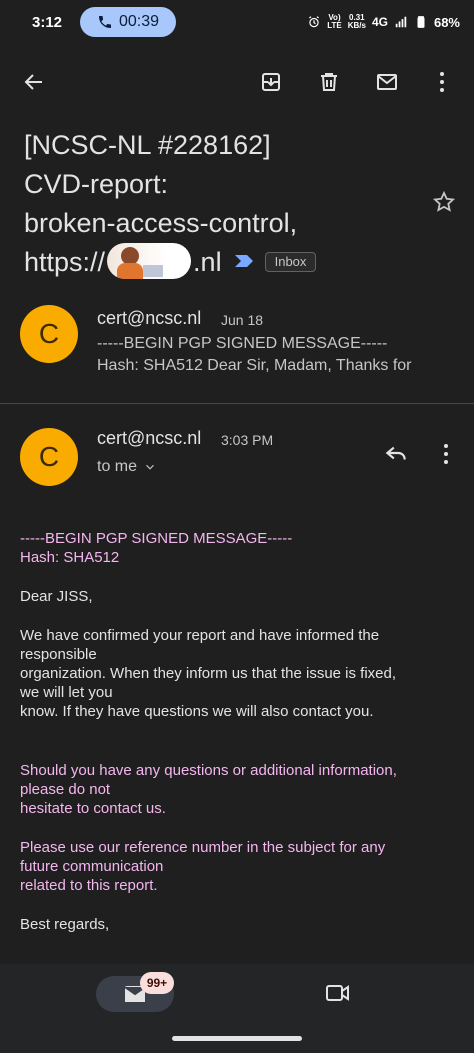 The width and height of the screenshot is (474, 1053). Describe the element at coordinates (356, 21) in the screenshot. I see `network-speed: 0.31 KB/s` at that location.